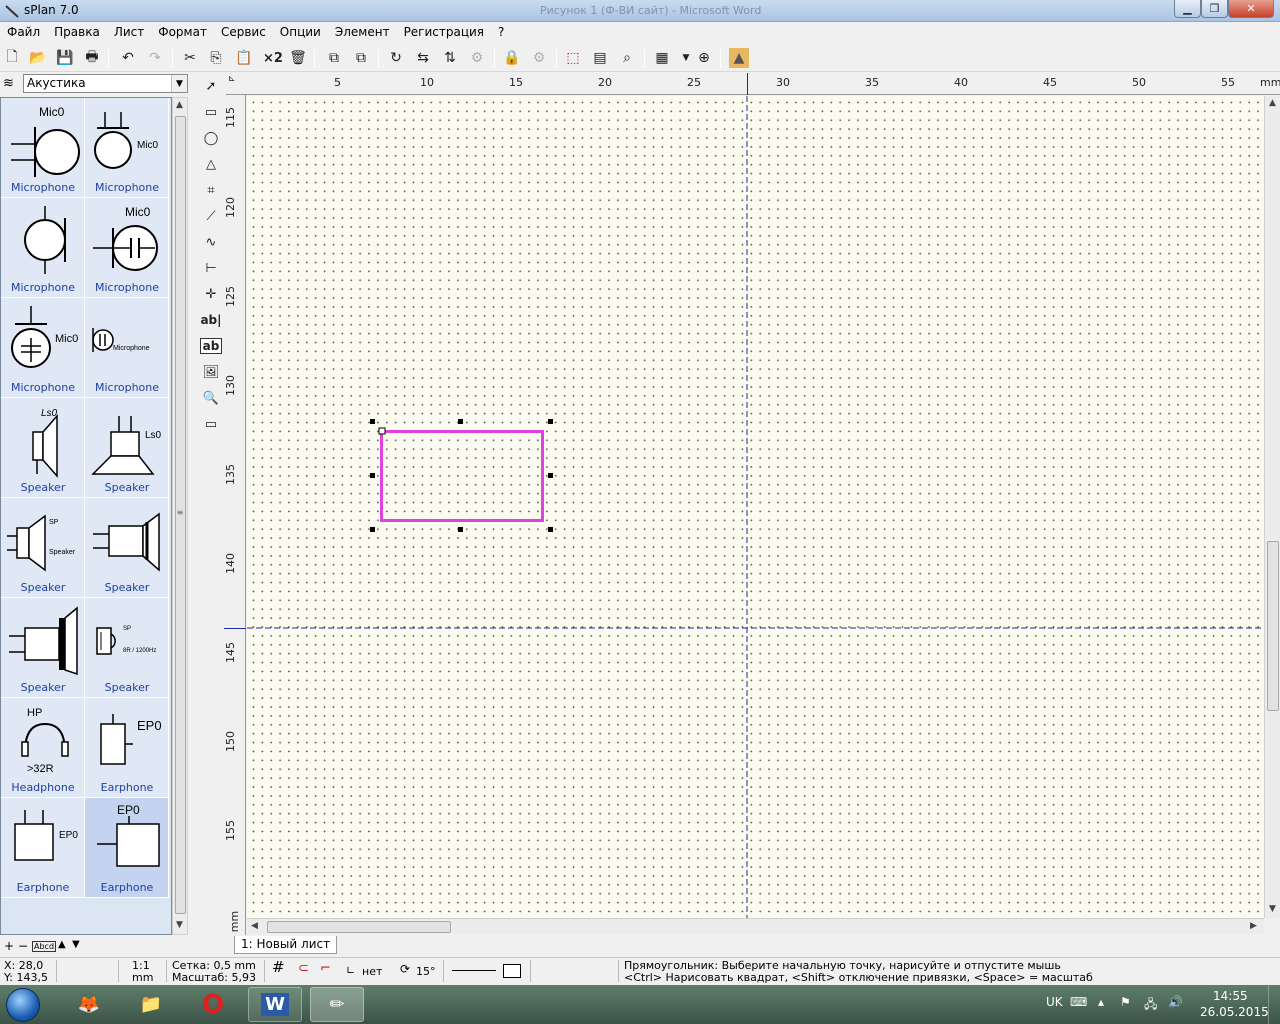  Describe the element at coordinates (303, 968) in the screenshot. I see `magnet-icon: ⊂` at that location.